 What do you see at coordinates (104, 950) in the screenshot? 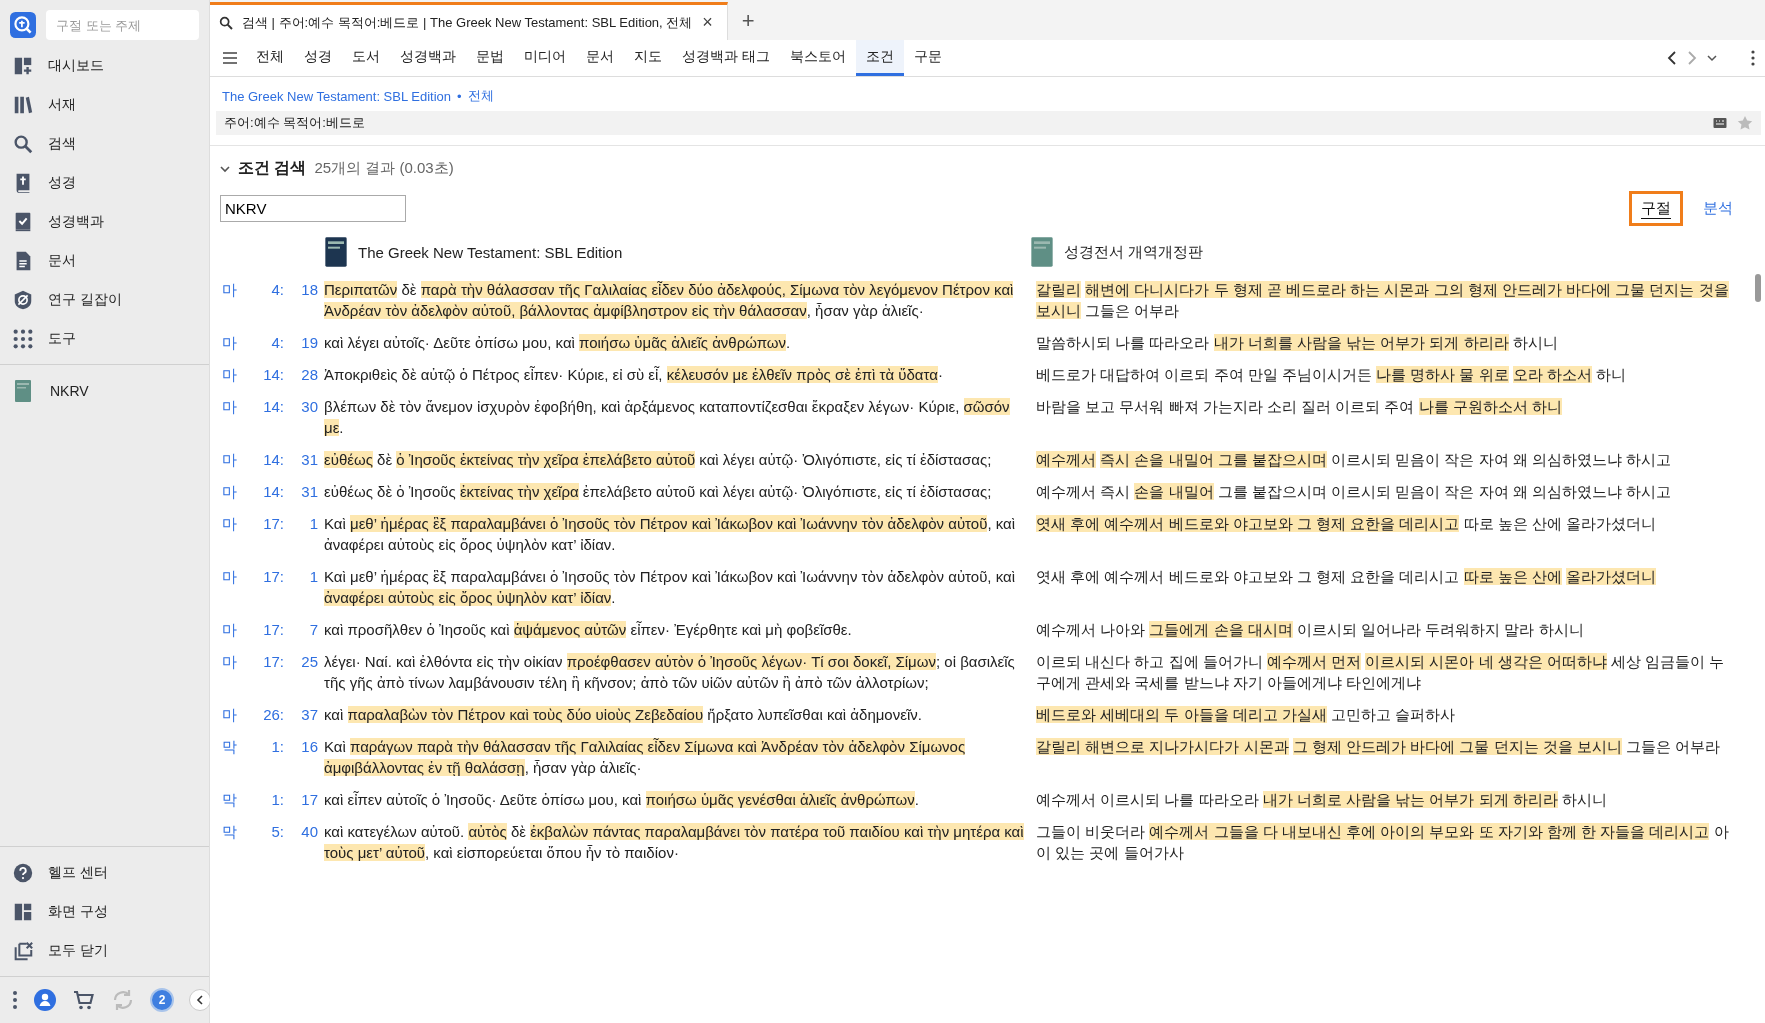
I see `sidebar-item: 모두 닫기` at bounding box center [104, 950].